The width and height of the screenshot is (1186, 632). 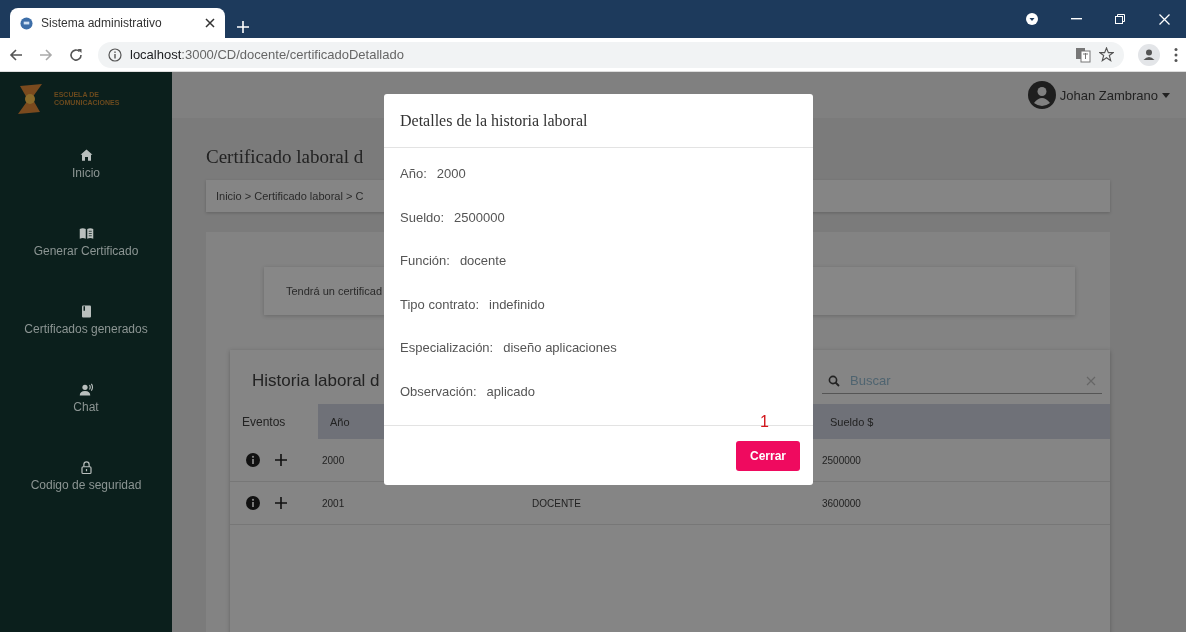 What do you see at coordinates (26, 23) in the screenshot?
I see `globe-icon` at bounding box center [26, 23].